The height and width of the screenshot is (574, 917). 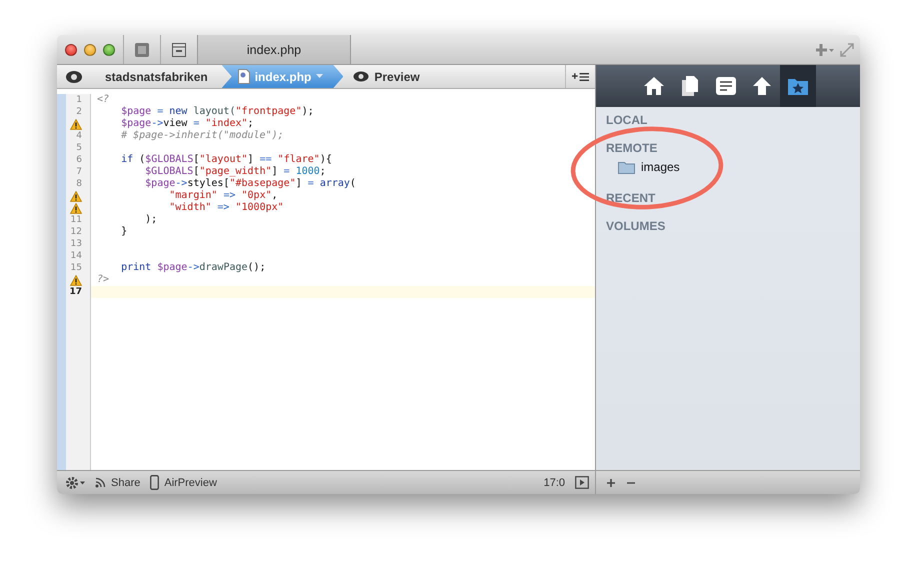 I want to click on line-number: 1, so click(x=79, y=100).